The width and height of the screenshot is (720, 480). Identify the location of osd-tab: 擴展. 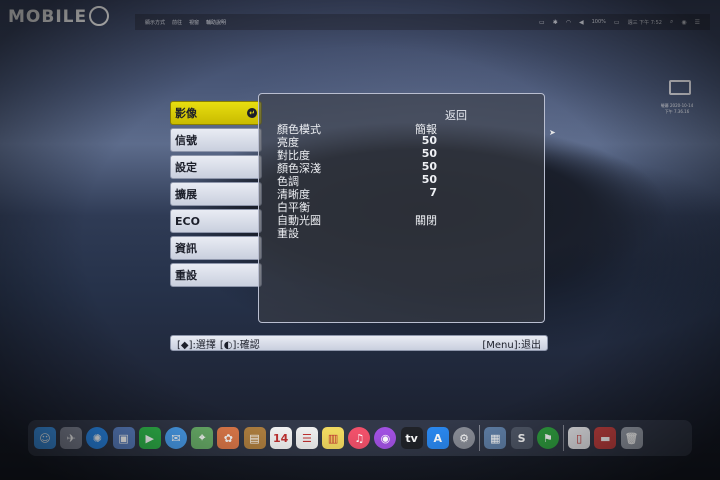
(216, 194).